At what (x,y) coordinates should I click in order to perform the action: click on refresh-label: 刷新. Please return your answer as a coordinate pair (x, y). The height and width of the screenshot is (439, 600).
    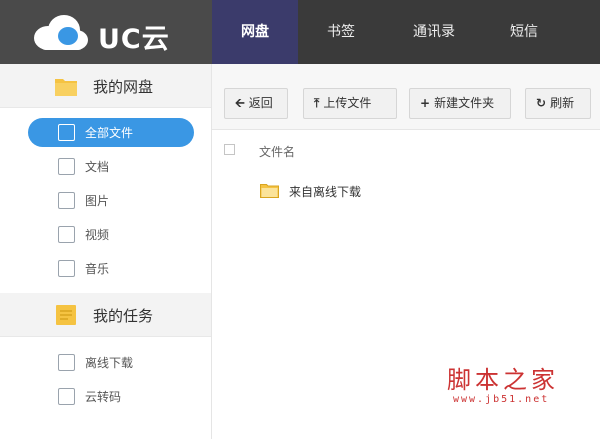
    Looking at the image, I should click on (562, 103).